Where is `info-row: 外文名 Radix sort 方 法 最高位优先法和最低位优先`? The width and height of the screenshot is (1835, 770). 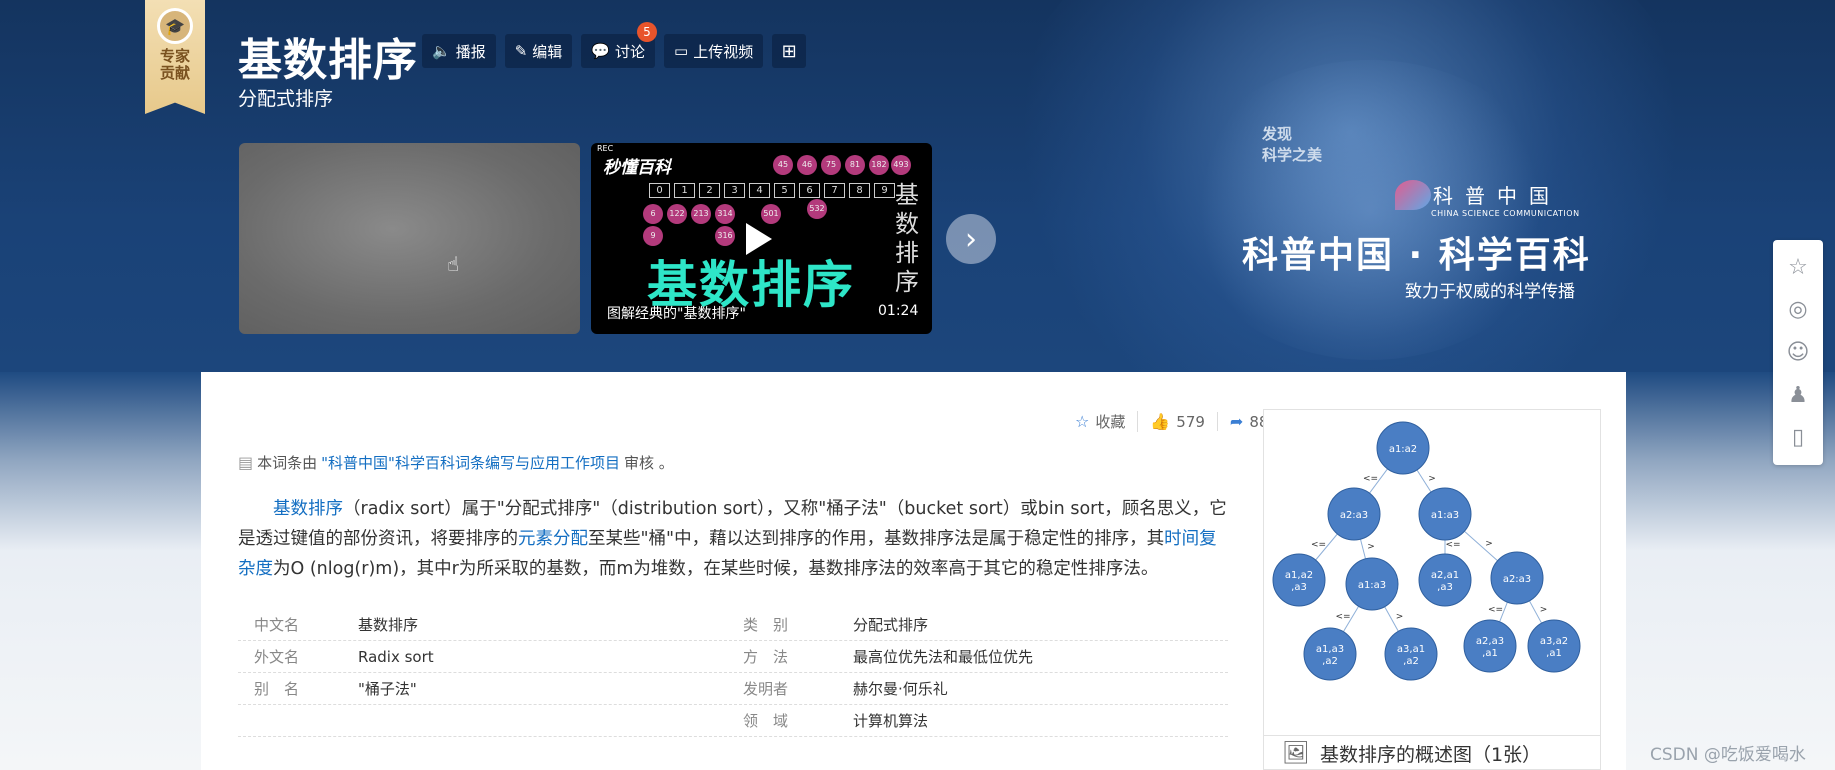
info-row: 外文名 Radix sort 方 法 最高位优先法和最低位优先 is located at coordinates (733, 657).